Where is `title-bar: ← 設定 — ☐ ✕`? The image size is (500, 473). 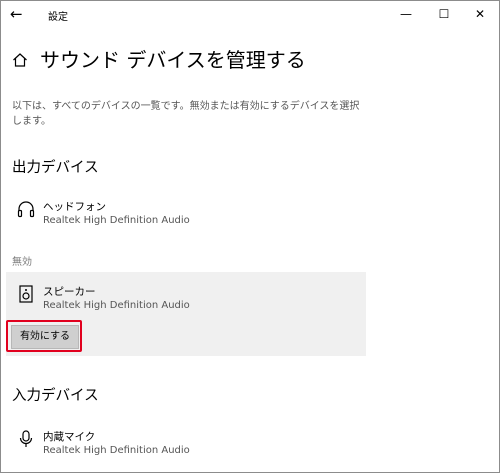
title-bar: ← 設定 — ☐ ✕ is located at coordinates (250, 15).